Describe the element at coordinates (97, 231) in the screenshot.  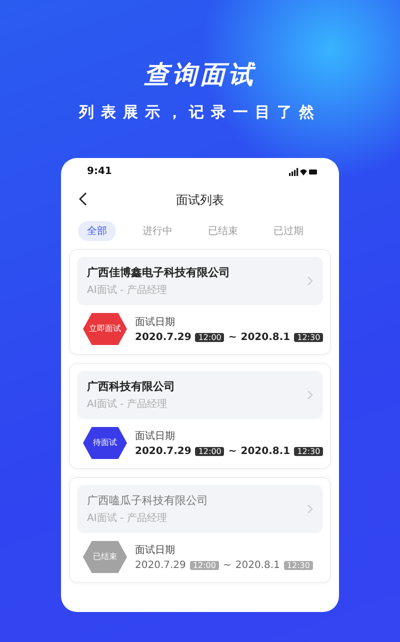
I see `filter-tab: 全部` at that location.